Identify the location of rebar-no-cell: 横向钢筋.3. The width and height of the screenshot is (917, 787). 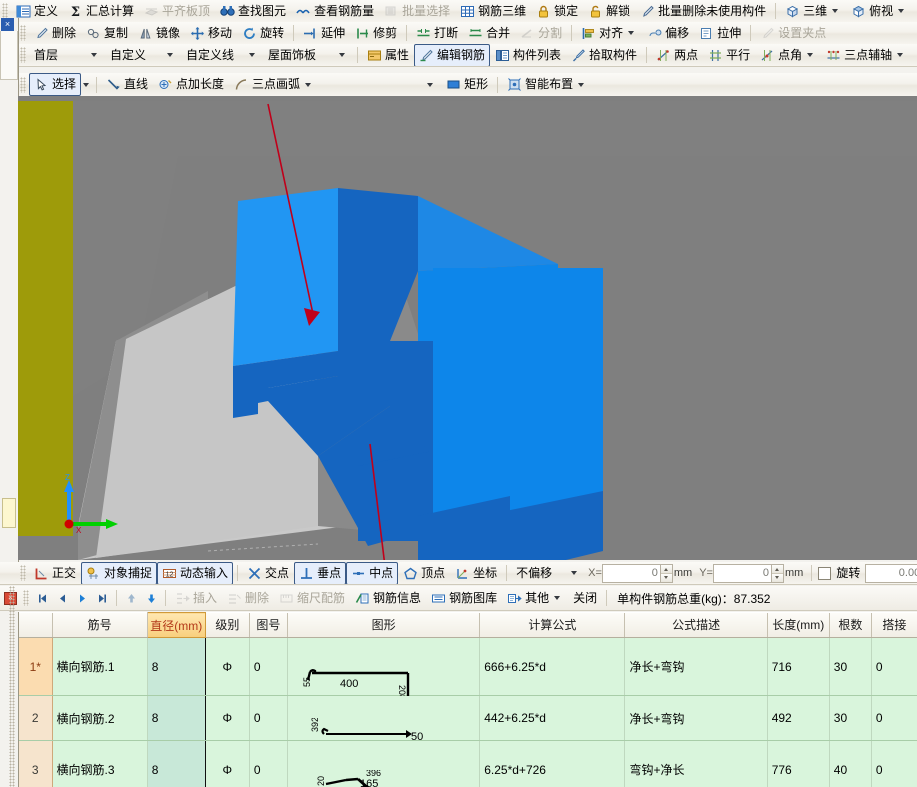
(100, 763).